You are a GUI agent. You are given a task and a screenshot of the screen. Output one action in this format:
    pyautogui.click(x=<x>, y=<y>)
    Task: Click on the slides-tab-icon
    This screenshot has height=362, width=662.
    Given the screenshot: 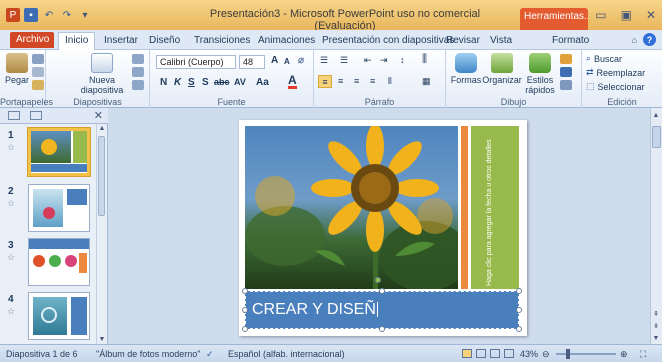 What is the action you would take?
    pyautogui.click(x=14, y=115)
    